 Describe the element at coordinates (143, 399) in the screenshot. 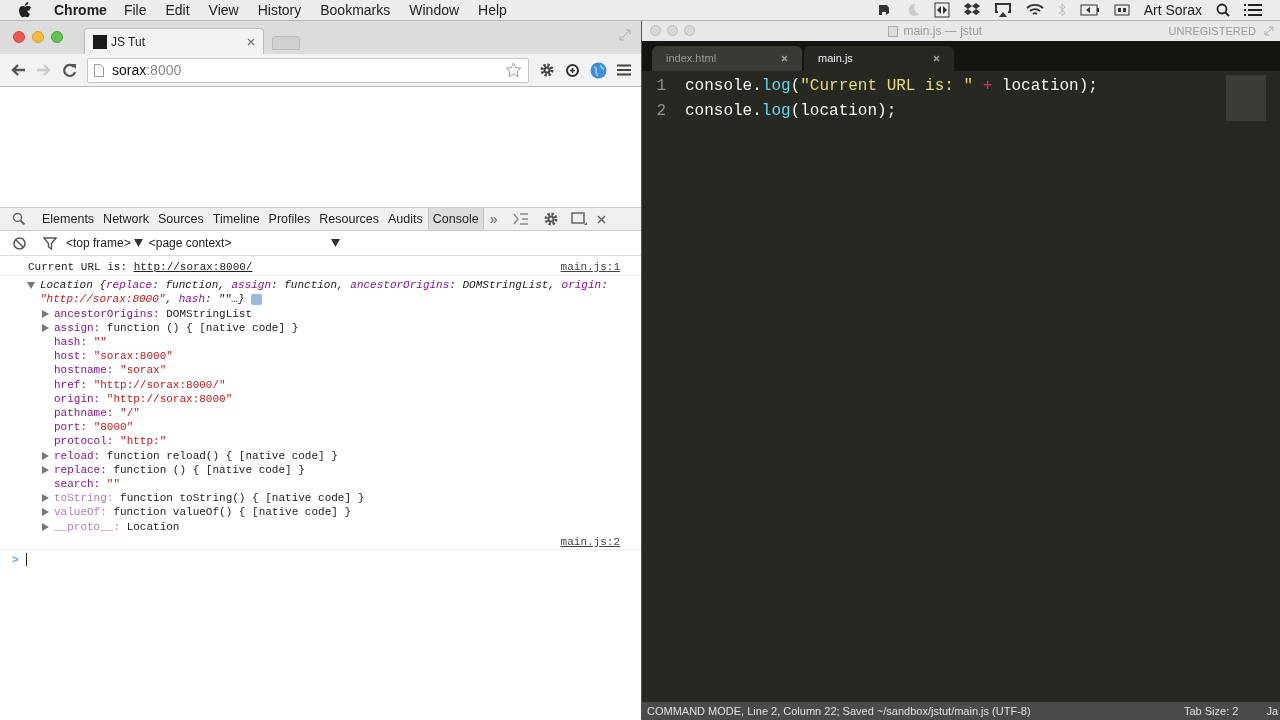

I see `property-line: origin: "http://sorax:8000"` at that location.